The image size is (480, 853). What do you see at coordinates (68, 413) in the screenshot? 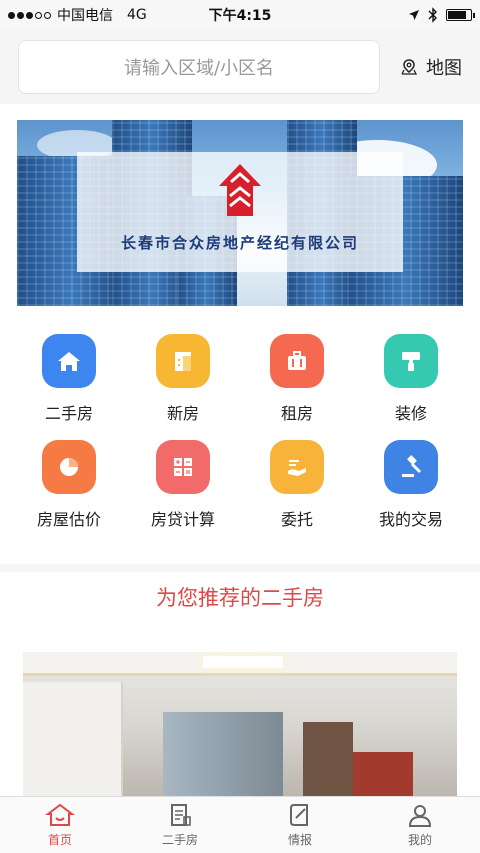
I see `feature-label: 二手房` at bounding box center [68, 413].